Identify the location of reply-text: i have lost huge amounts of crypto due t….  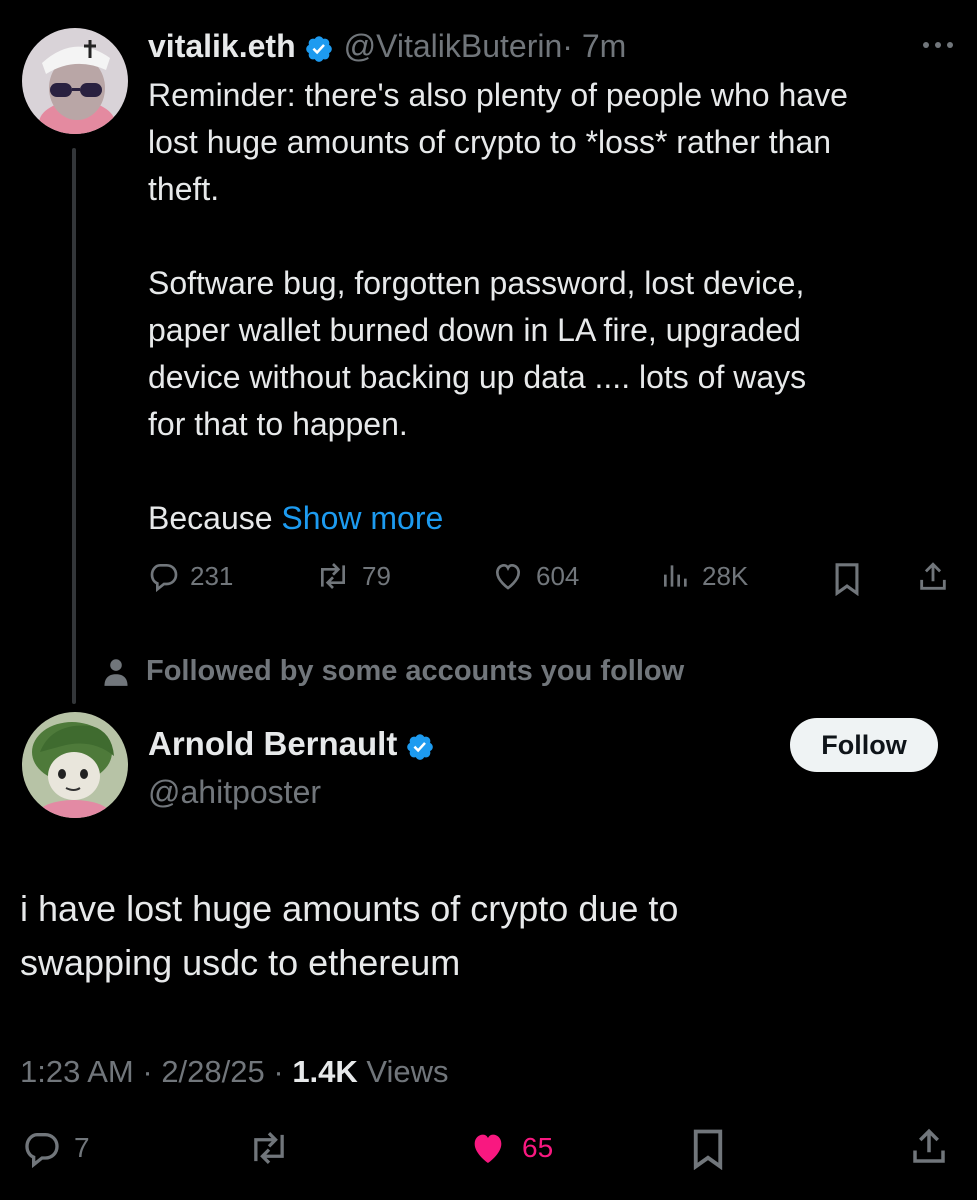
(470, 936).